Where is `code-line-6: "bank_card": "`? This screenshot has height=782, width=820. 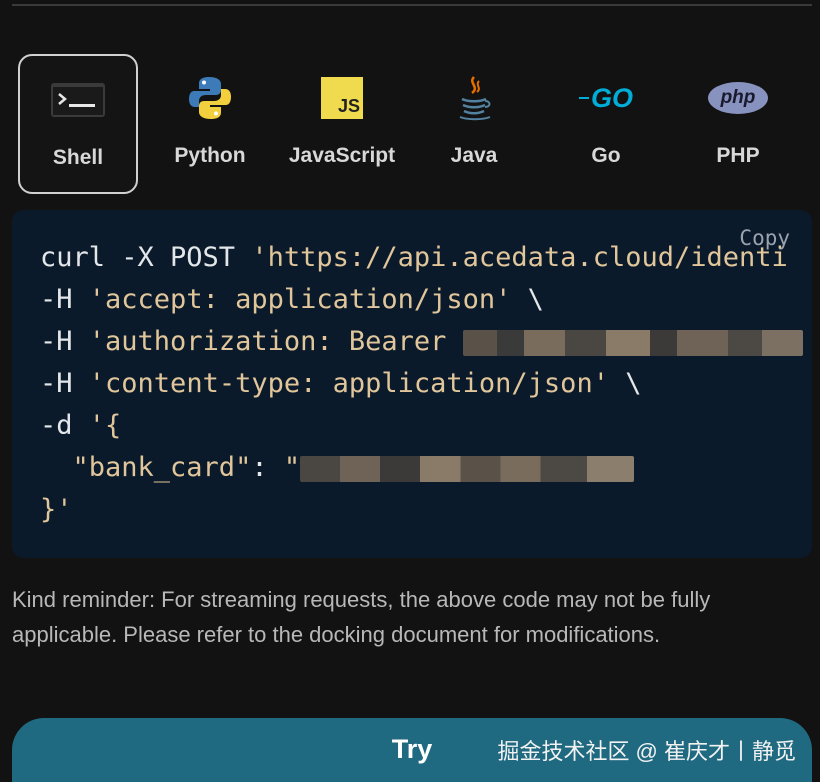 code-line-6: "bank_card": " is located at coordinates (337, 467).